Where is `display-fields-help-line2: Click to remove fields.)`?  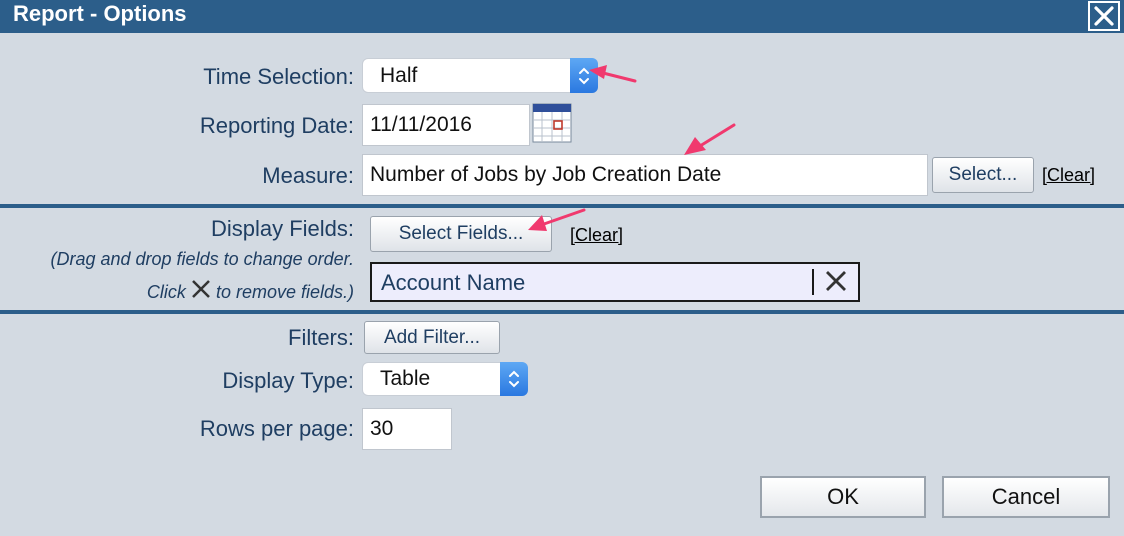 display-fields-help-line2: Click to remove fields.) is located at coordinates (177, 291).